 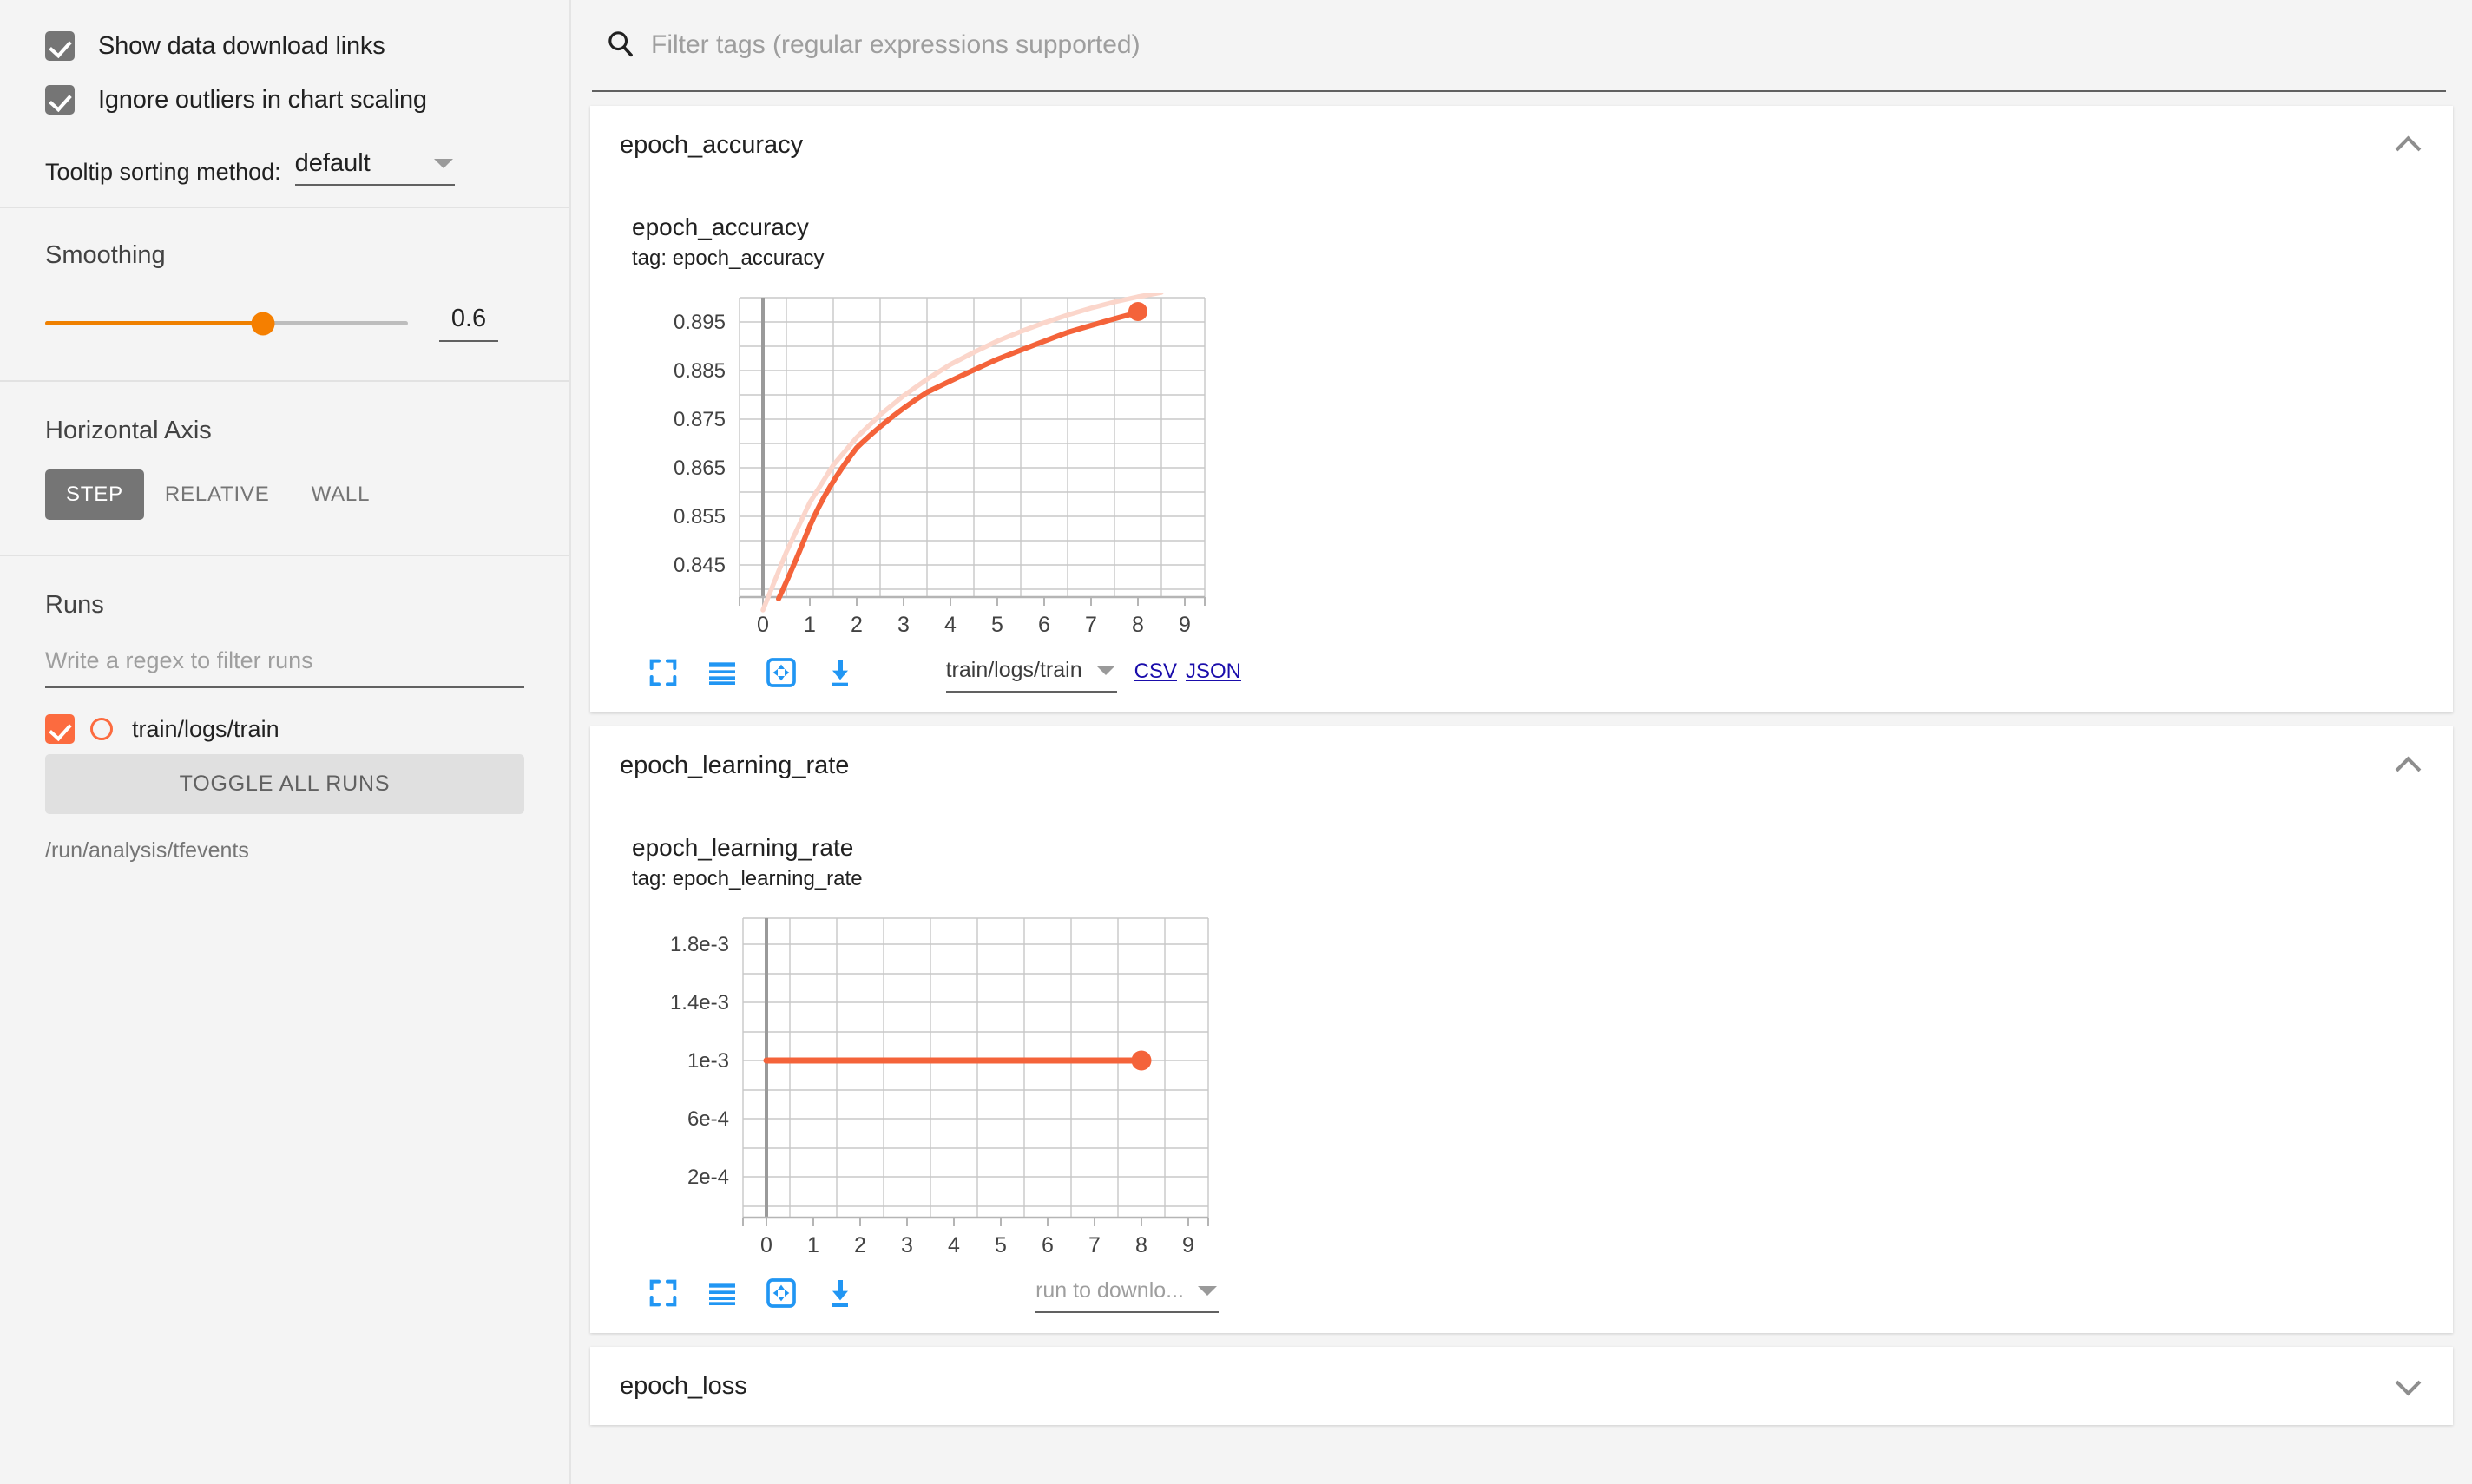 I want to click on show-download-links-checkbox, so click(x=60, y=46).